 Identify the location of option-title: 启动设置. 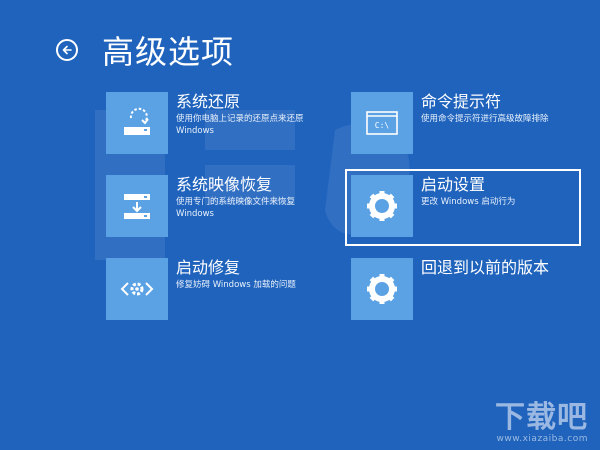
(453, 184).